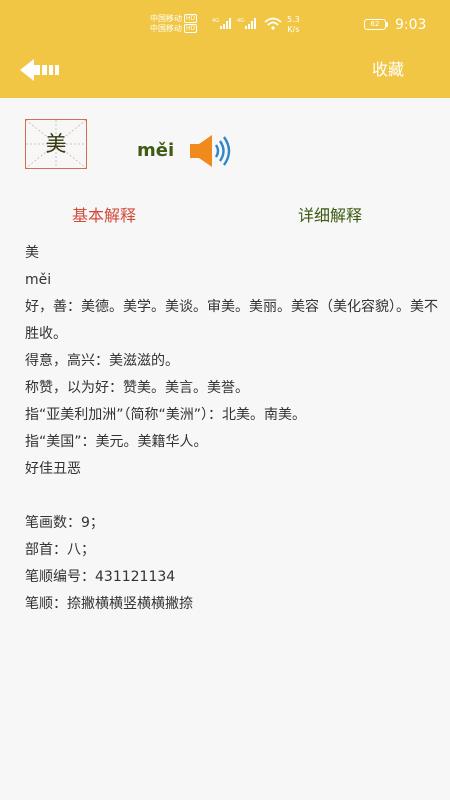  What do you see at coordinates (64, 523) in the screenshot?
I see `stroke-count: 笔画数：9；` at bounding box center [64, 523].